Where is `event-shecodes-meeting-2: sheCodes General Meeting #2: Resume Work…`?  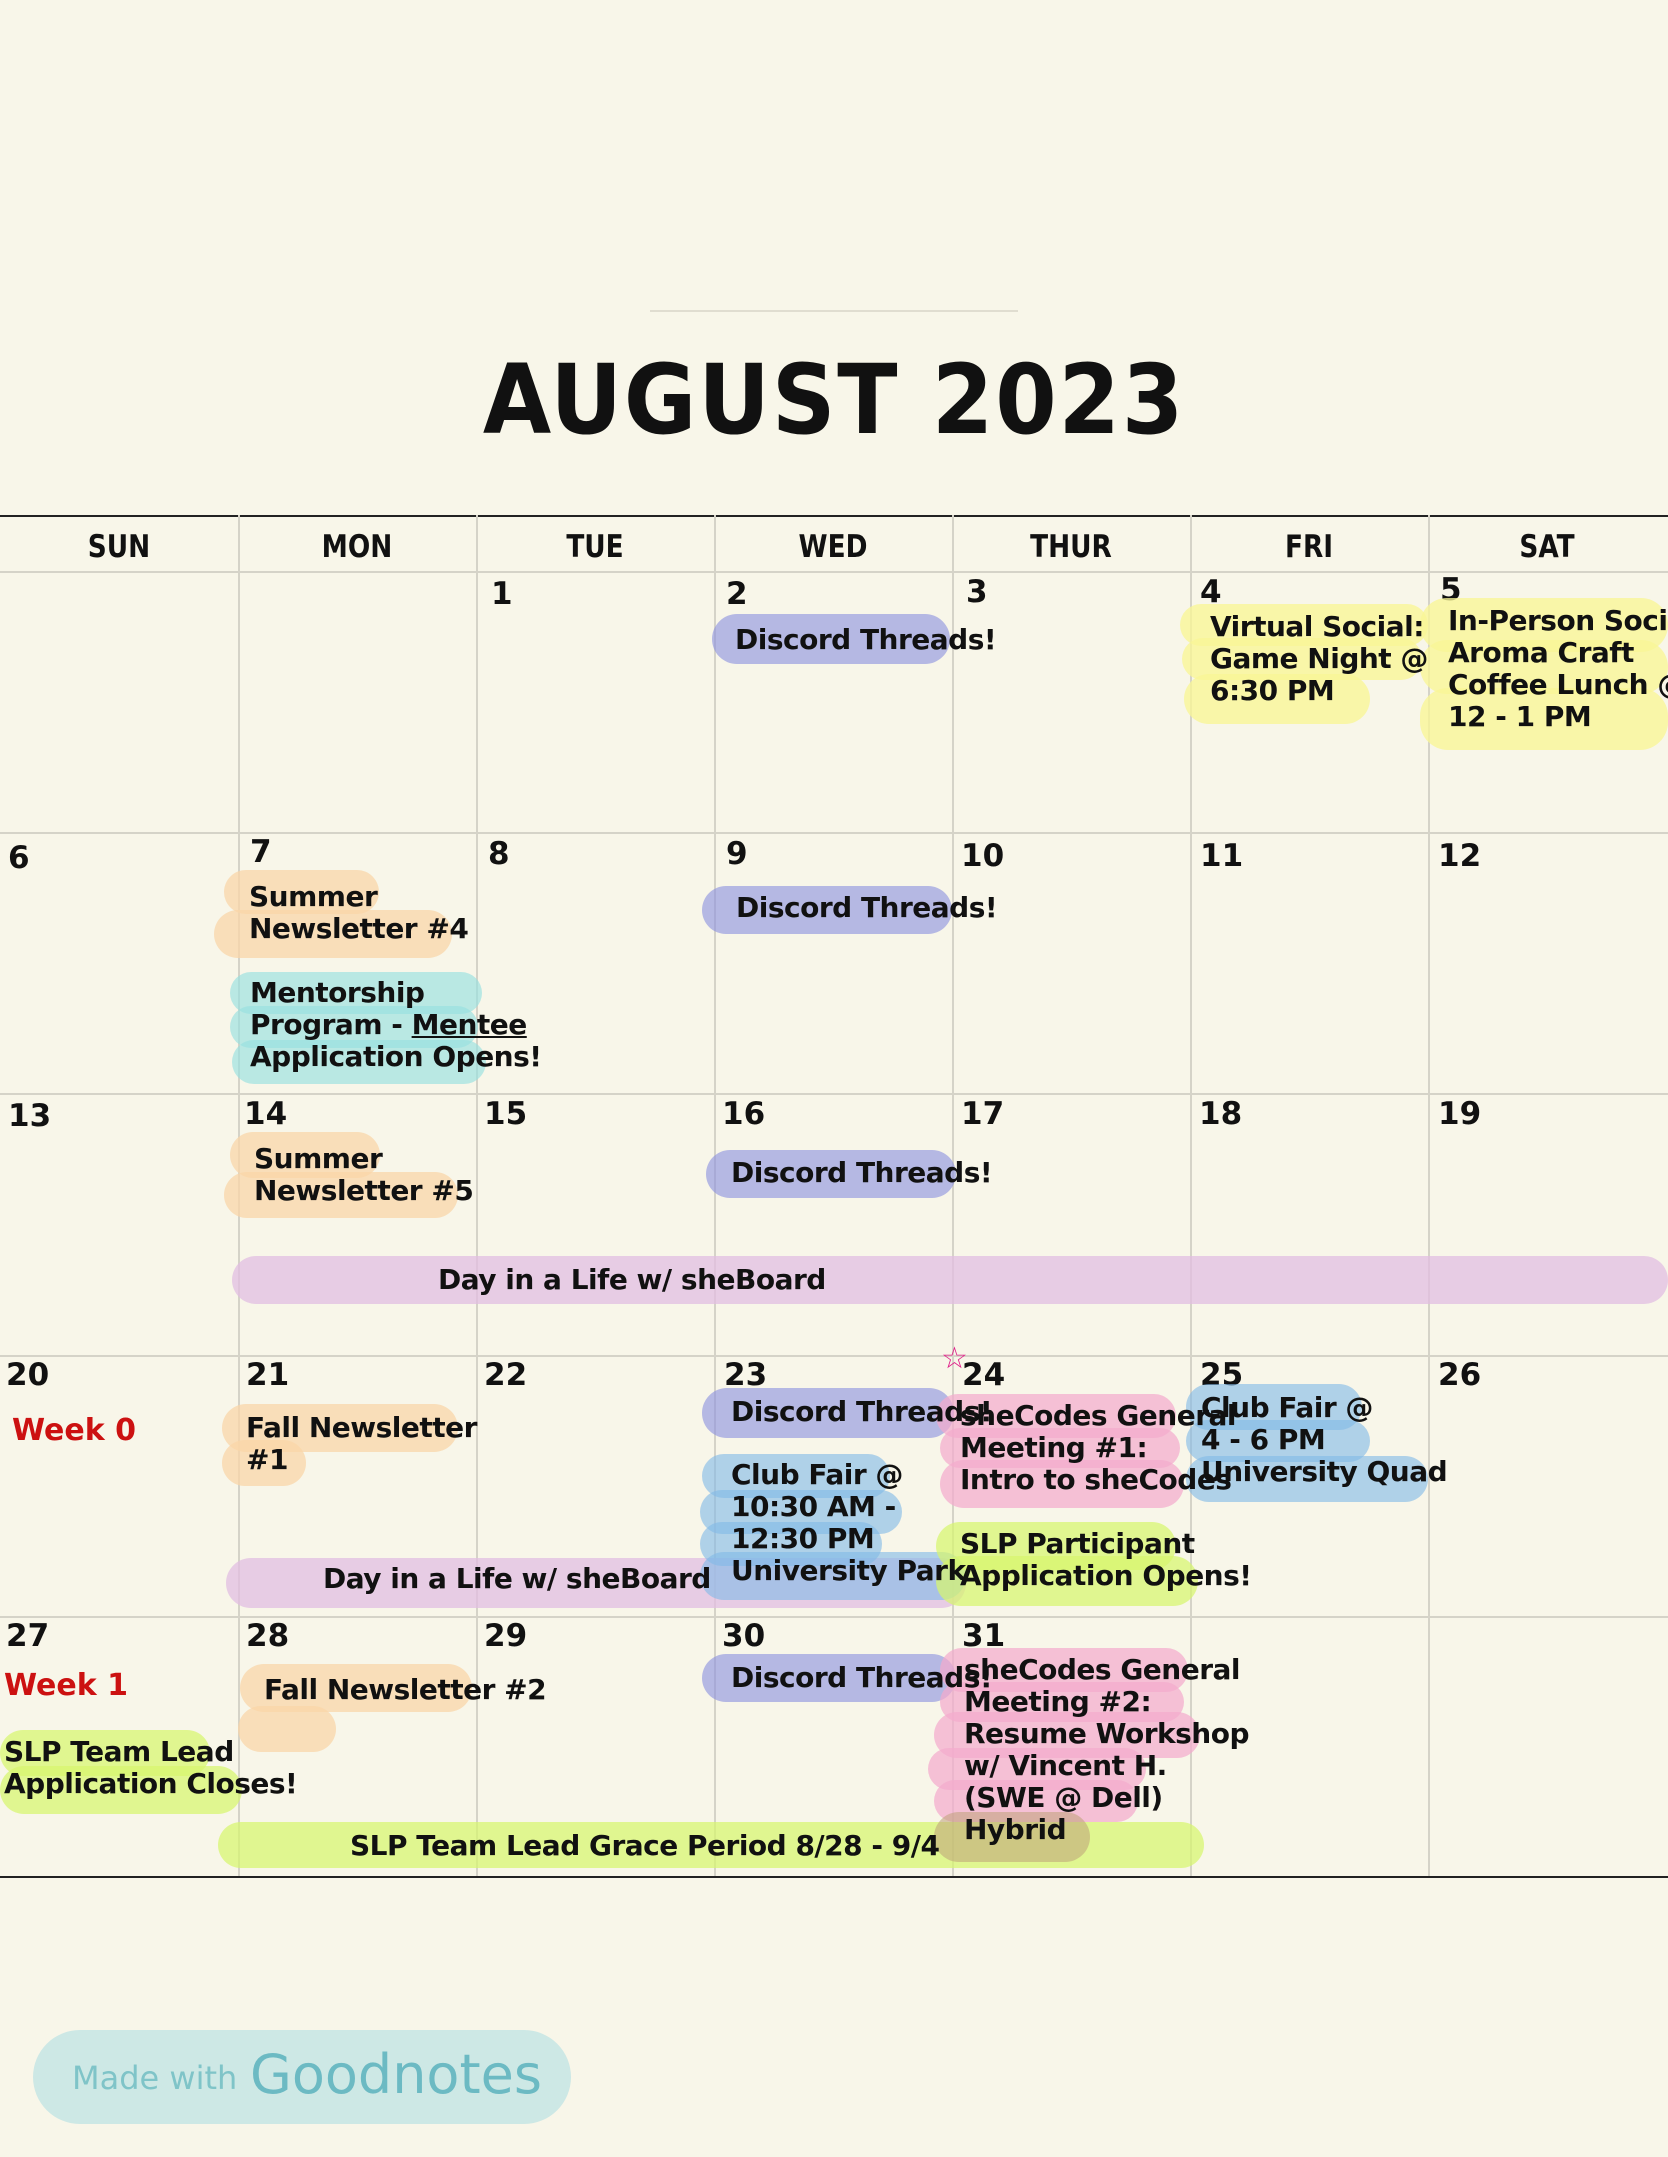
event-shecodes-meeting-2: sheCodes General Meeting #2: Resume Work… is located at coordinates (1107, 1749).